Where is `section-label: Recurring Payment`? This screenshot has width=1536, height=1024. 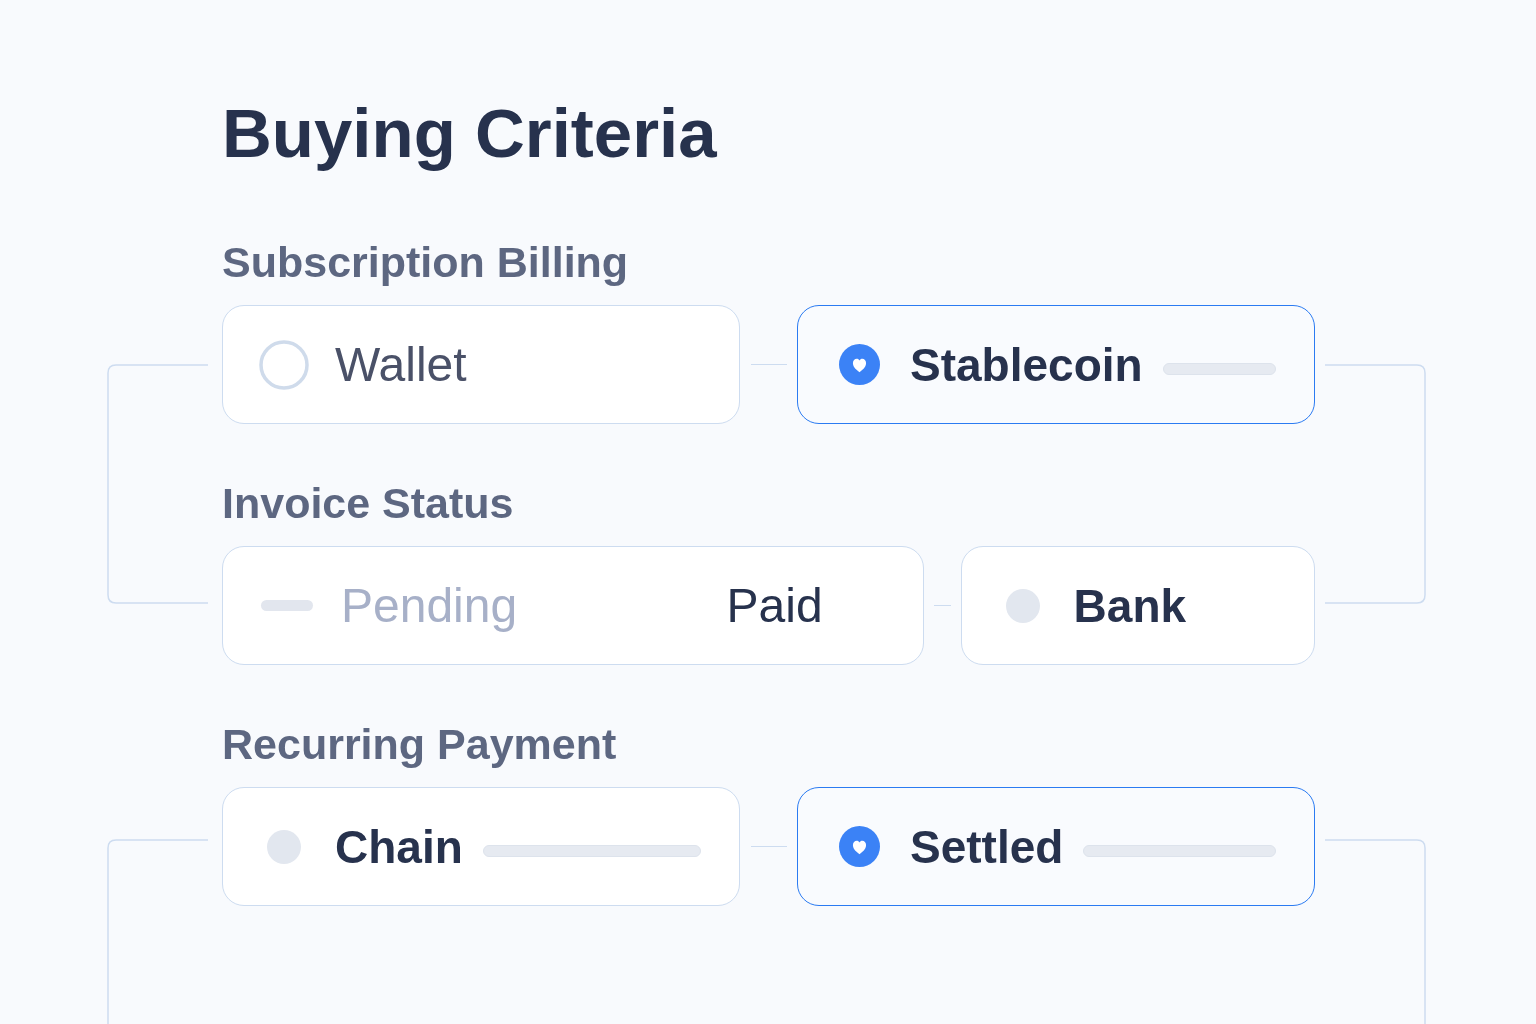 section-label: Recurring Payment is located at coordinates (419, 744).